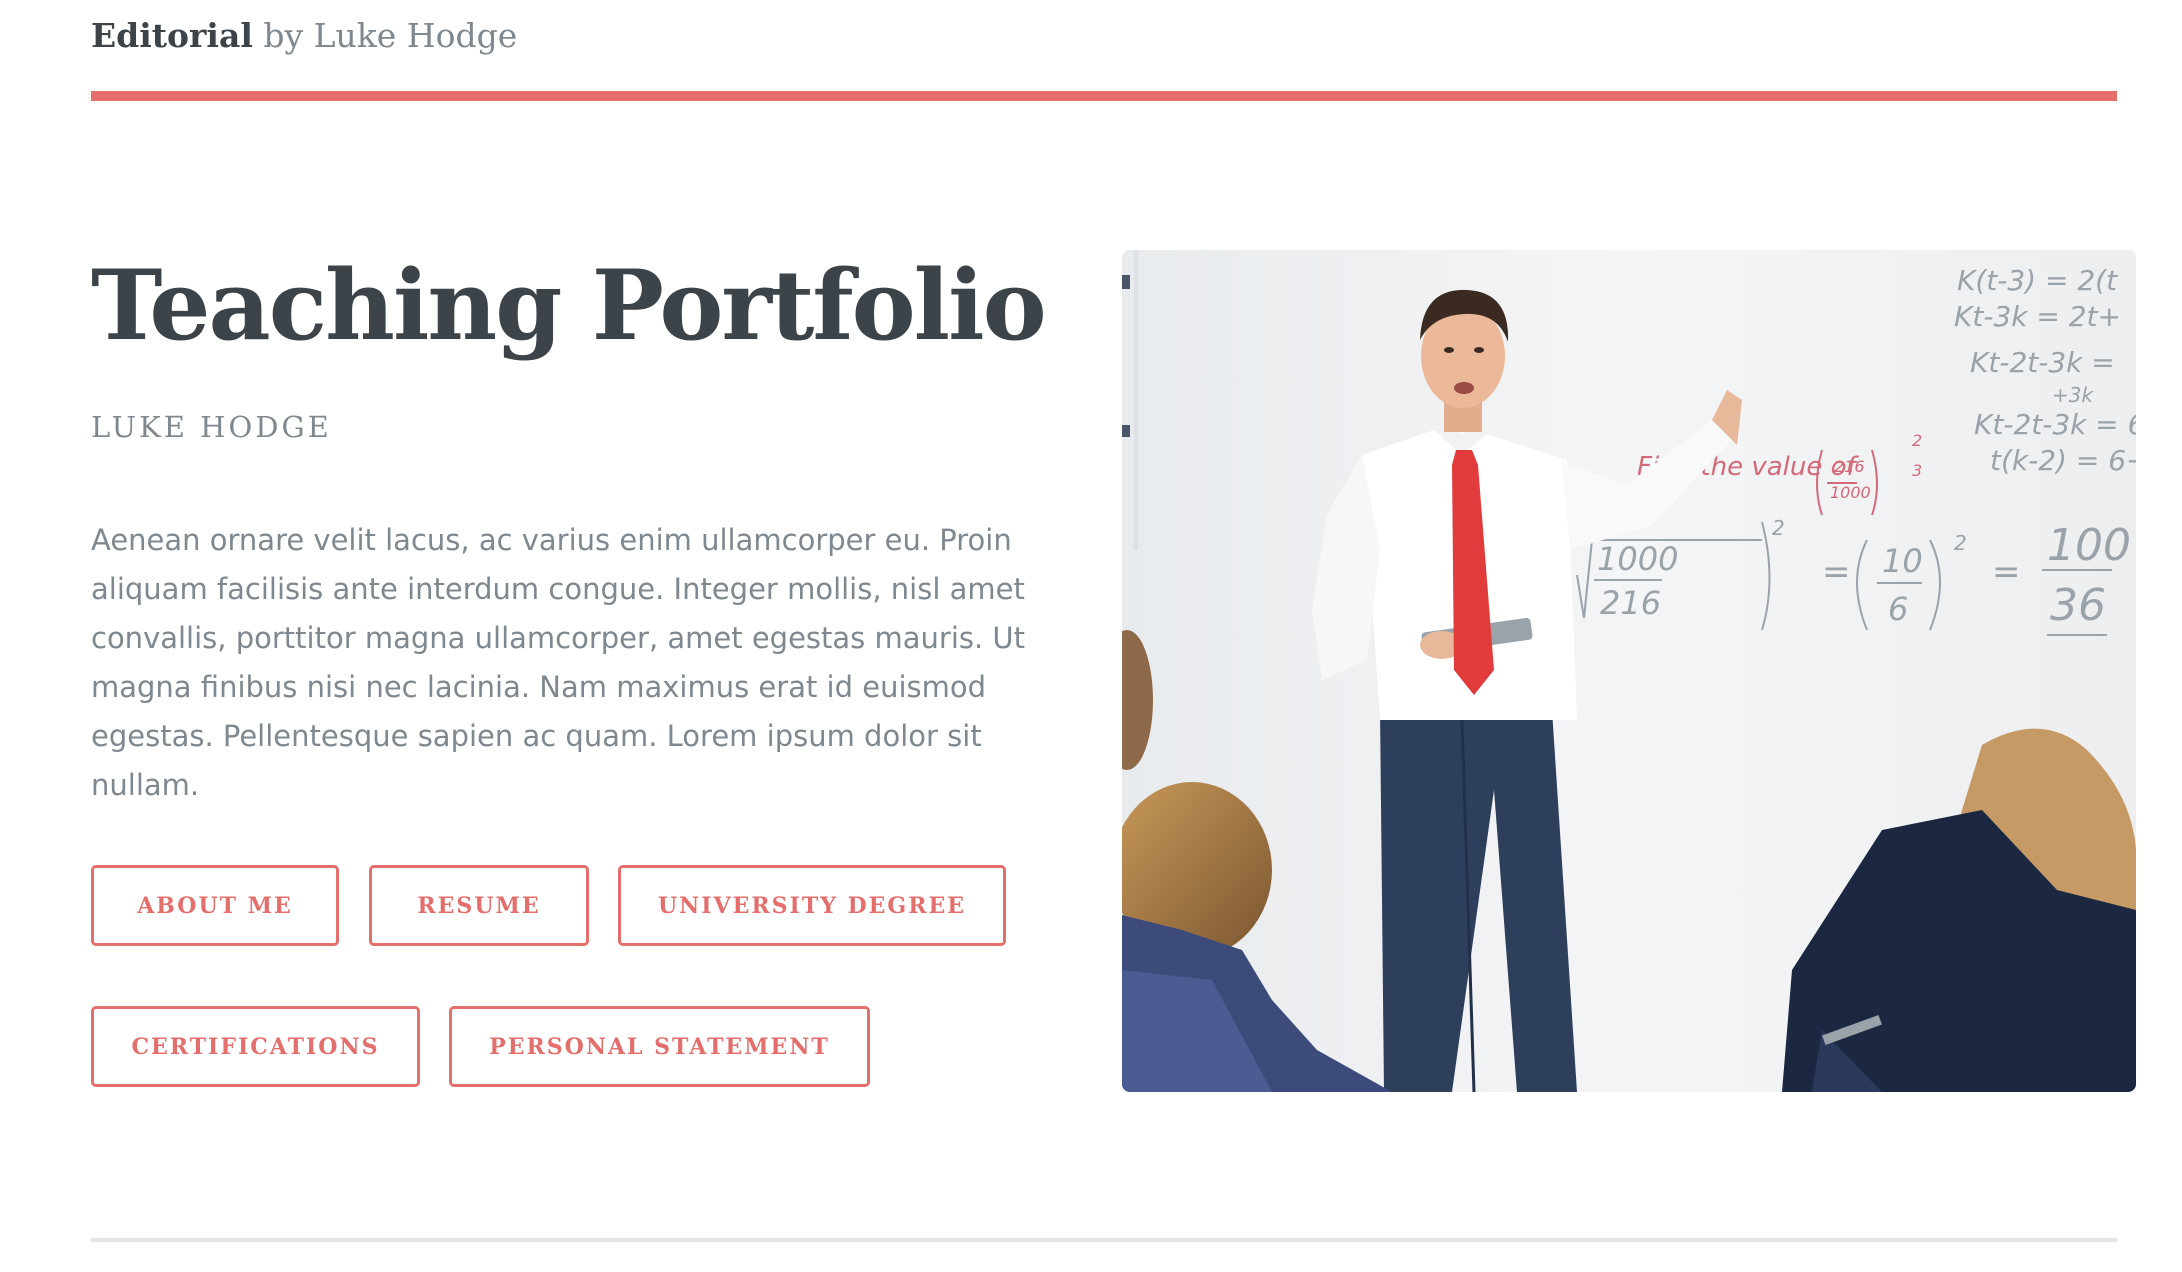 Image resolution: width=2182 pixels, height=1272 pixels. I want to click on logo-byline: by Luke Hodge, so click(390, 35).